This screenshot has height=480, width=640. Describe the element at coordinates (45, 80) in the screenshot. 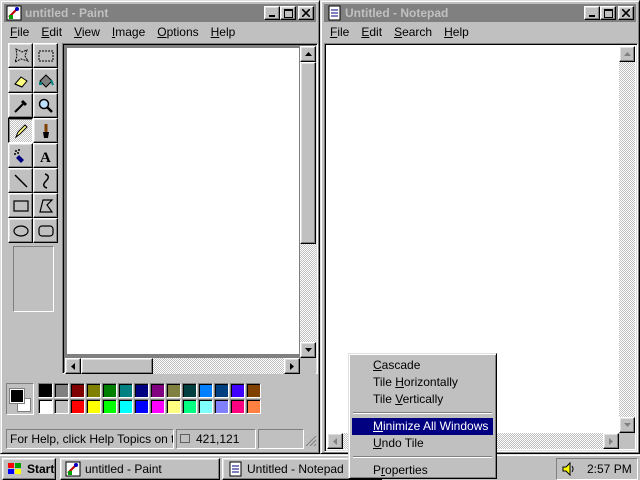

I see `tool-fill-with-color` at that location.